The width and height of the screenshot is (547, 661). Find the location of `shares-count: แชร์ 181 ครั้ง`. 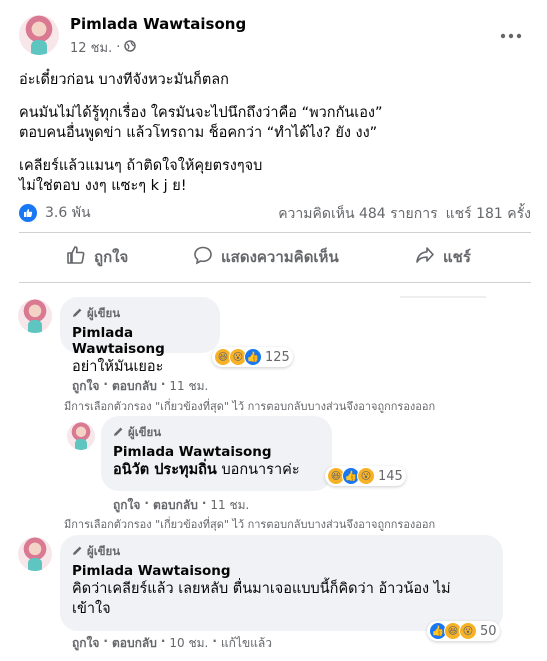

shares-count: แชร์ 181 ครั้ง is located at coordinates (488, 214).